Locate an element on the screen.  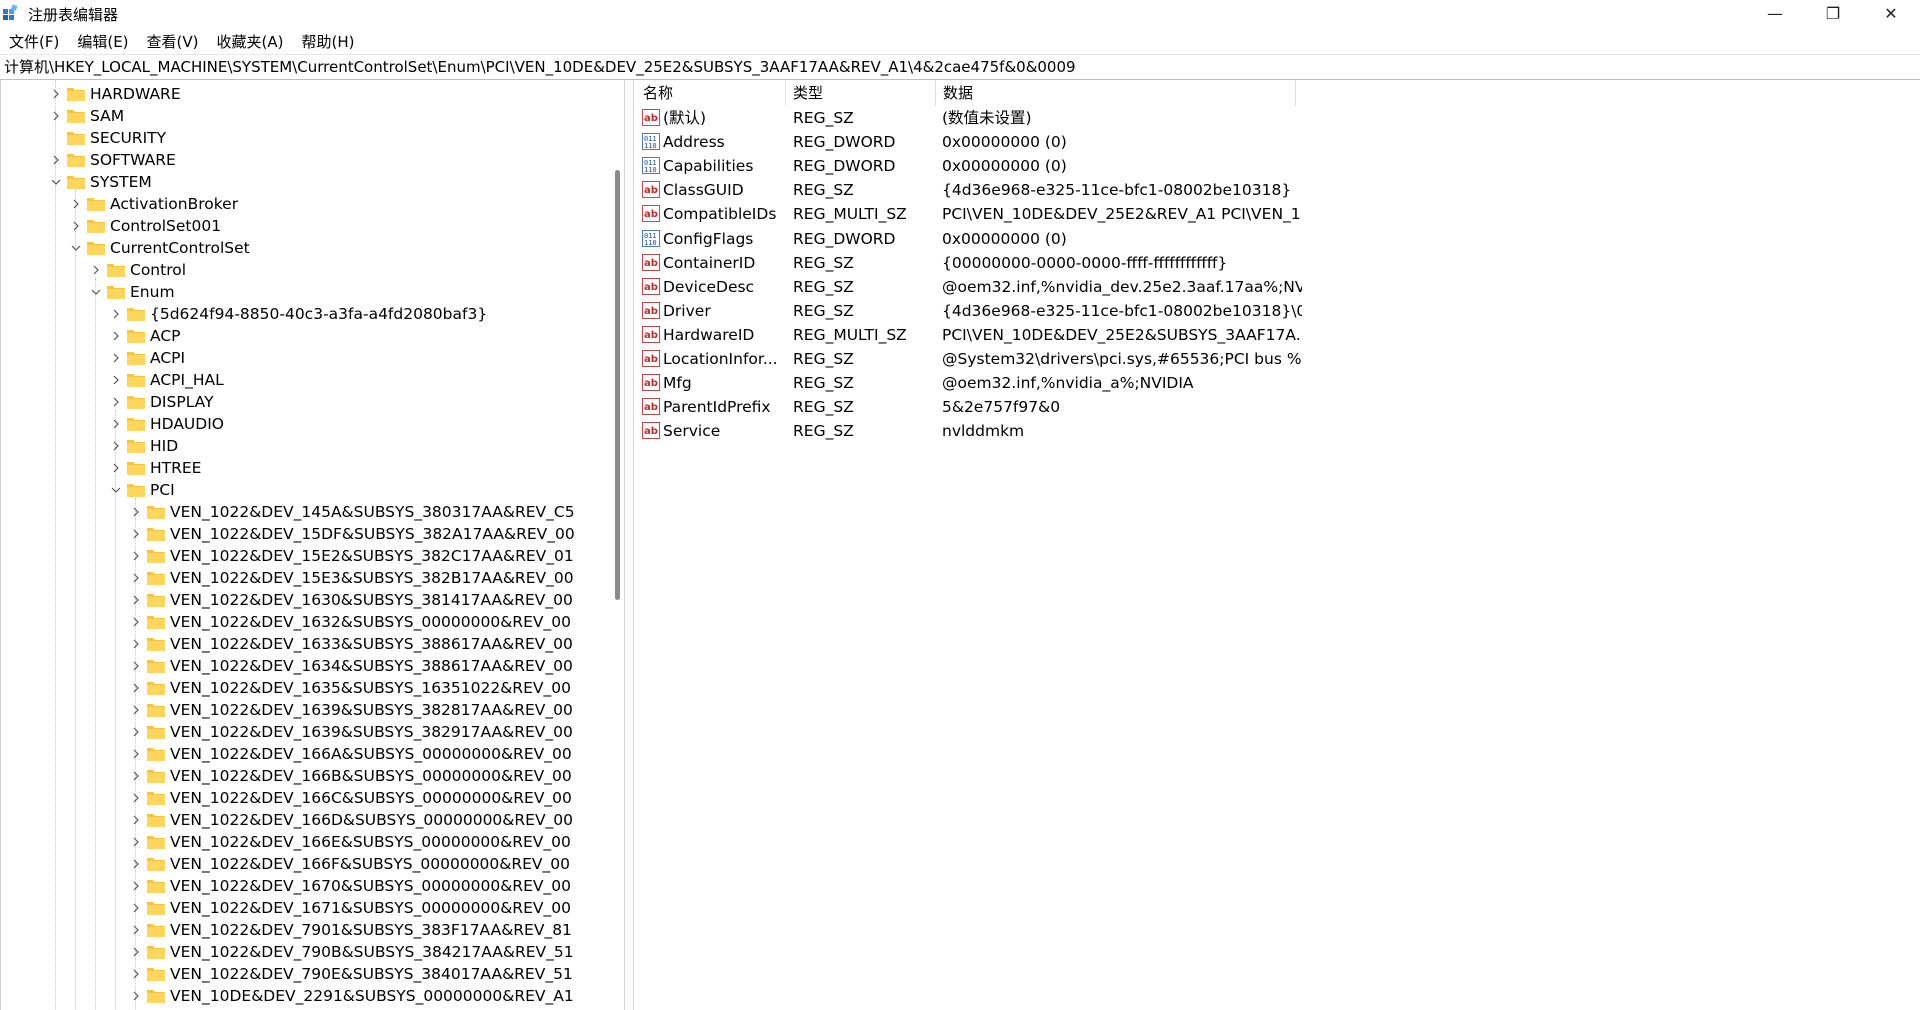
value-row: 011 110 Address REG_DWORD 0x00000000 (0) is located at coordinates (1278, 142).